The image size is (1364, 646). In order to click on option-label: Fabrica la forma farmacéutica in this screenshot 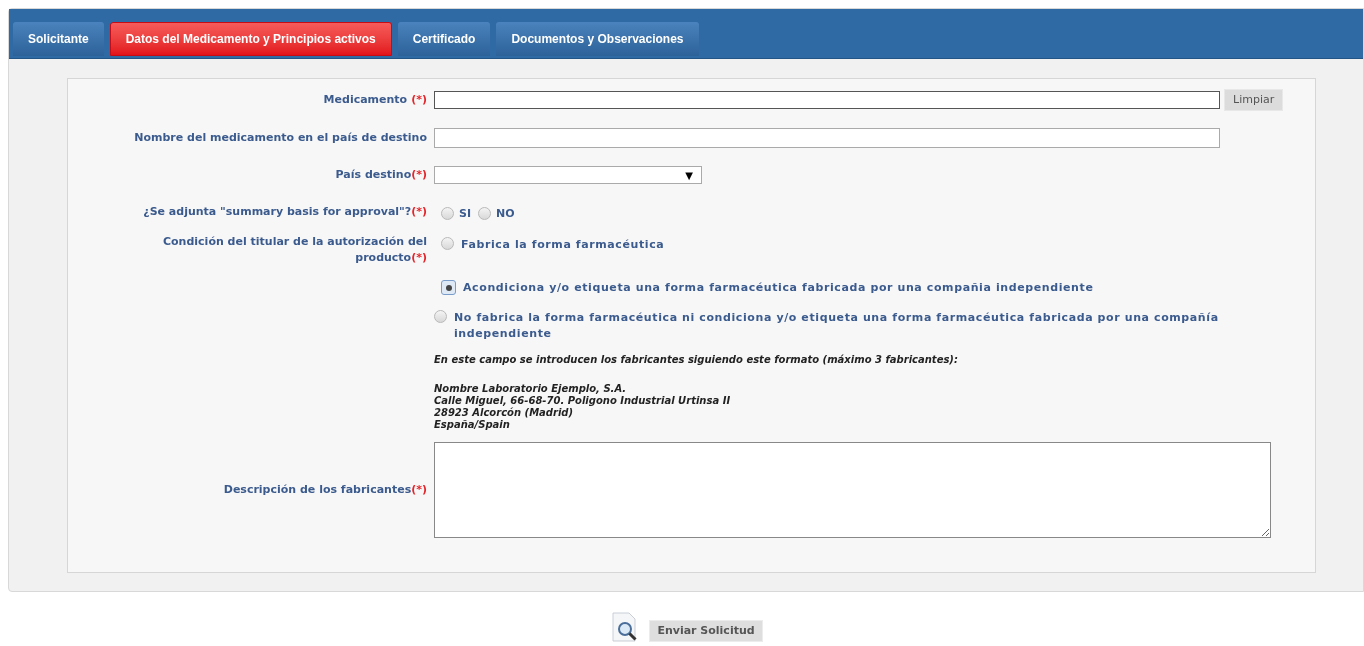, I will do `click(563, 245)`.